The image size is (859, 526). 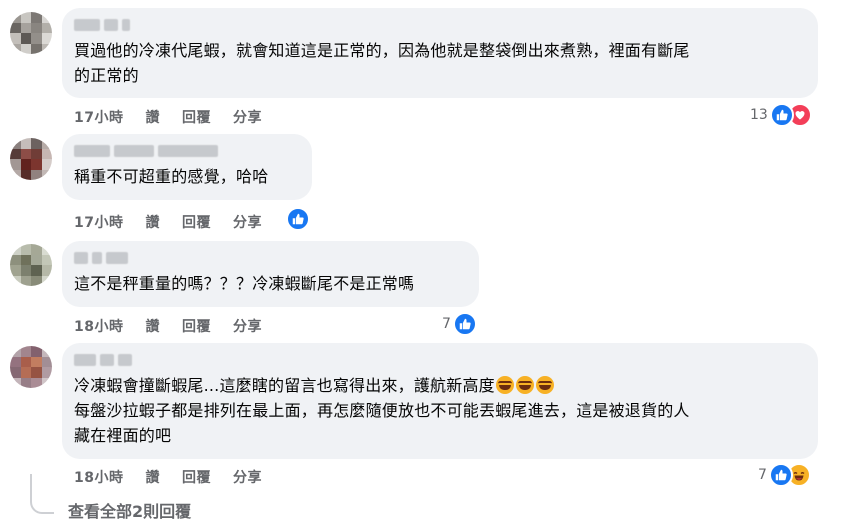 I want to click on reaction-summary, so click(x=298, y=219).